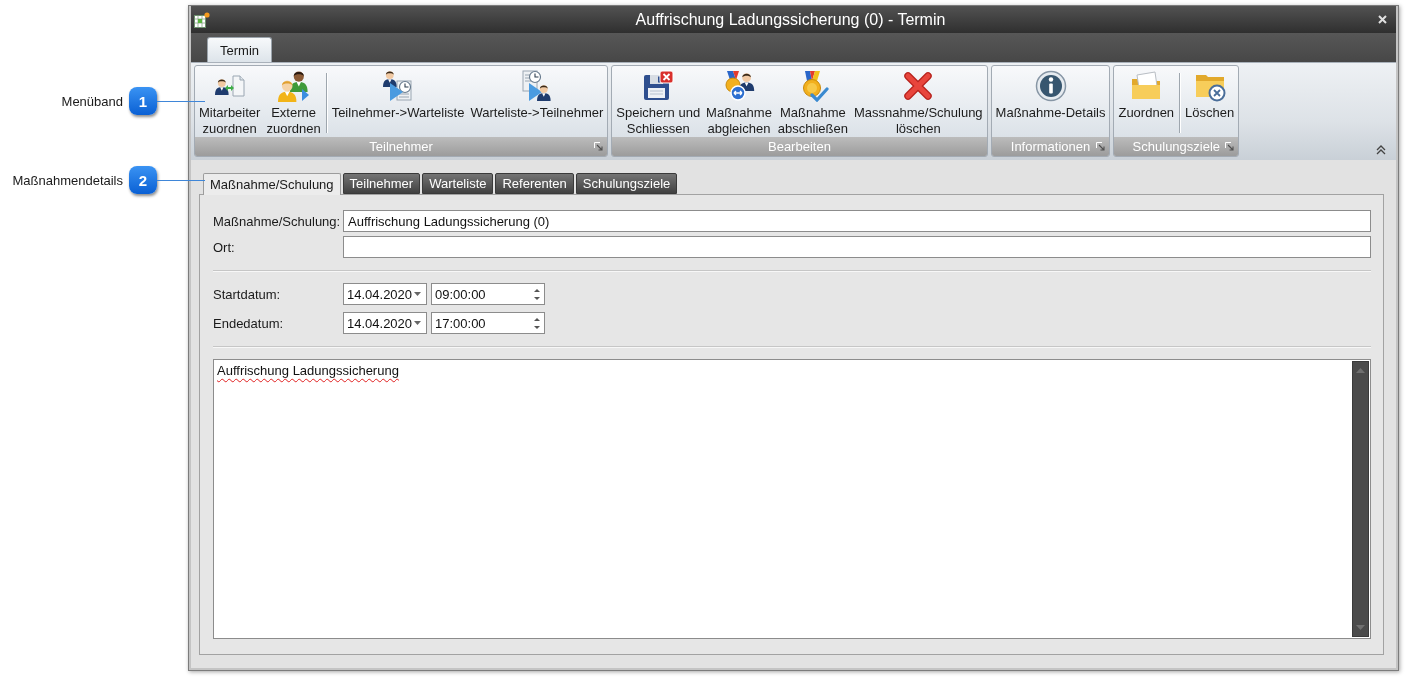  What do you see at coordinates (488, 294) in the screenshot?
I see `time-field: 09:00:00` at bounding box center [488, 294].